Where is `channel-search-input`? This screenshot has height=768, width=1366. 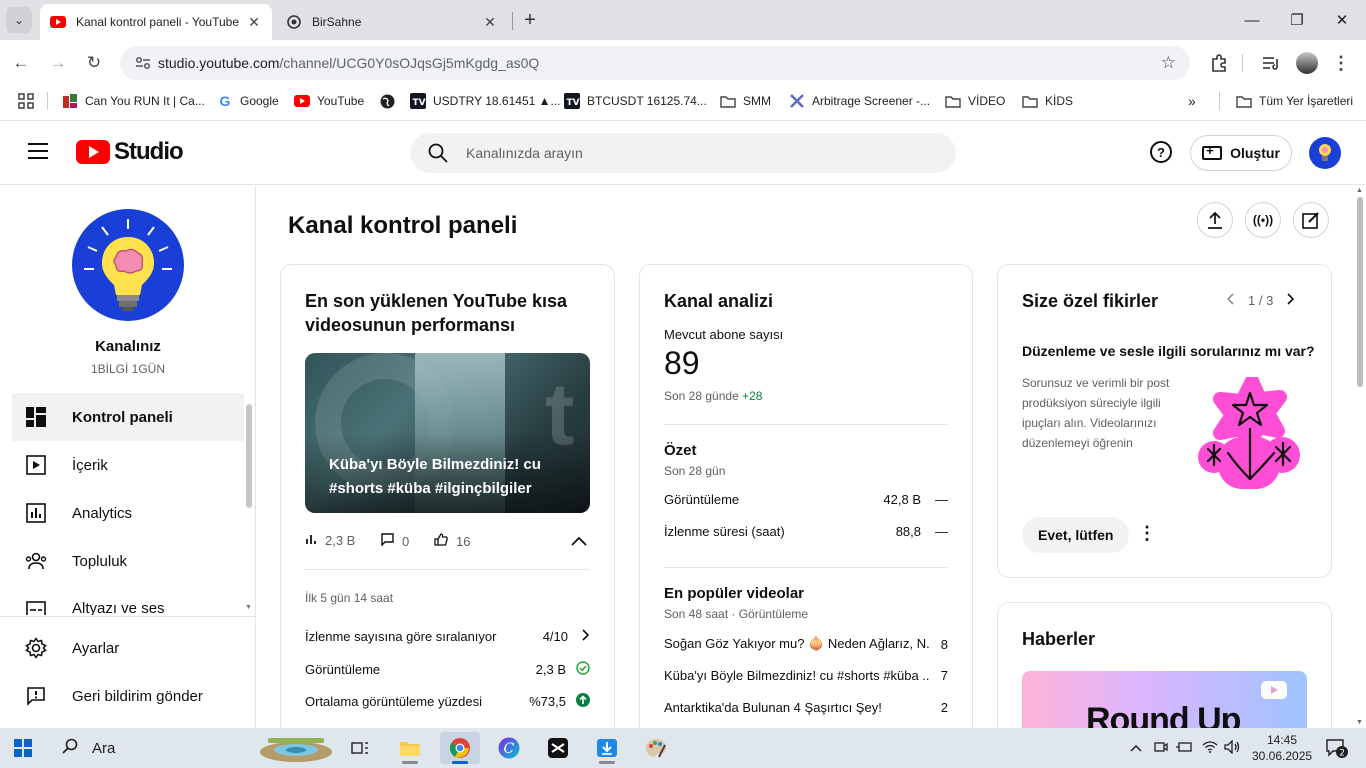 channel-search-input is located at coordinates (686, 153).